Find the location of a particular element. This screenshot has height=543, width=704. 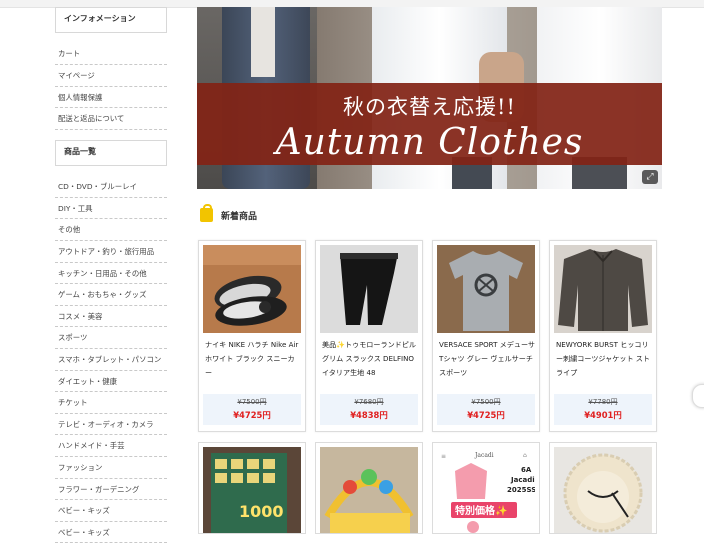

product-image-baby-gym is located at coordinates (369, 490).